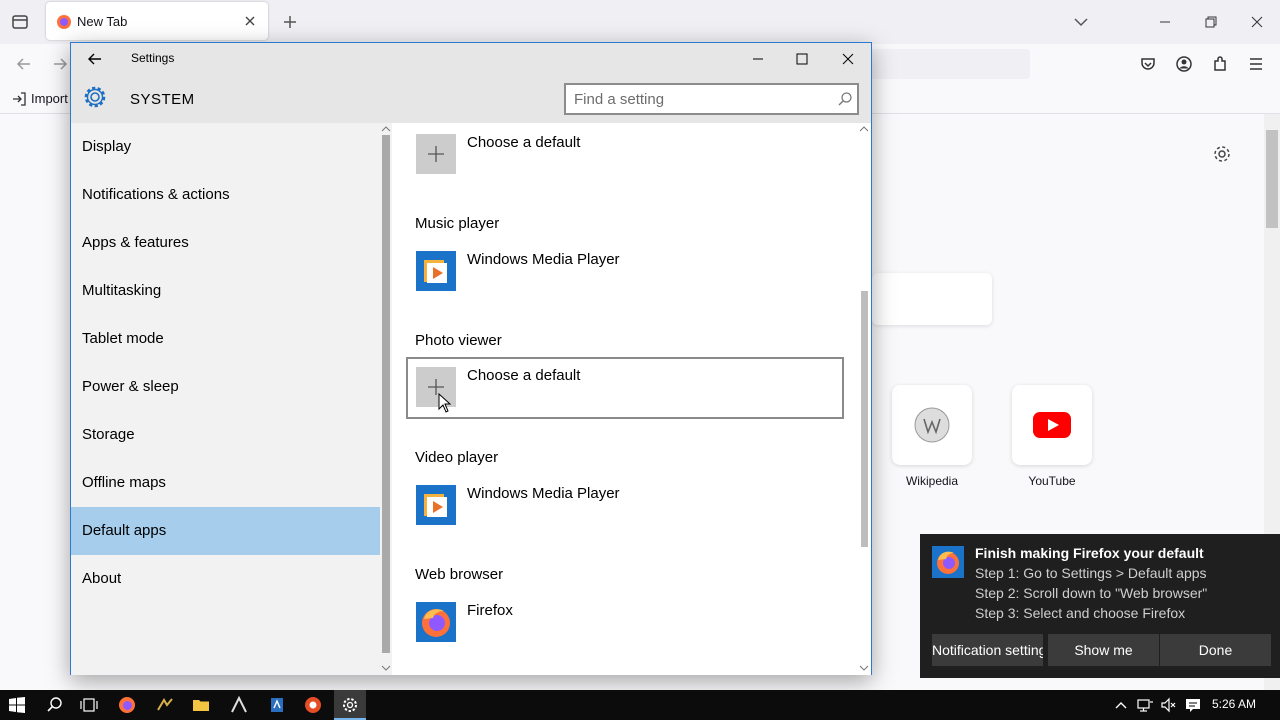 This screenshot has width=1280, height=720. Describe the element at coordinates (625, 388) in the screenshot. I see `default-app-row-photo: Choose a default` at that location.